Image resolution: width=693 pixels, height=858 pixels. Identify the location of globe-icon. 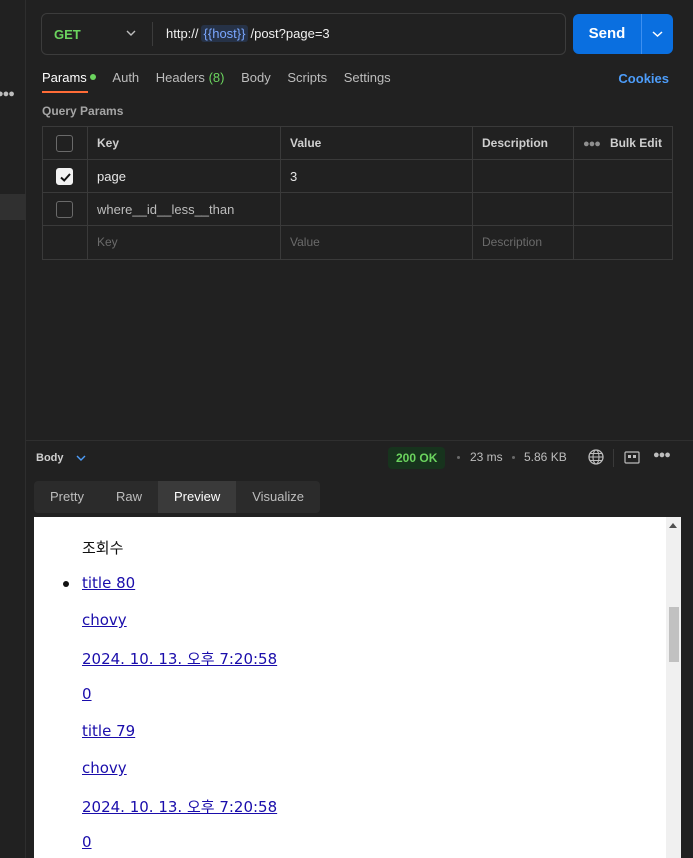
(596, 457).